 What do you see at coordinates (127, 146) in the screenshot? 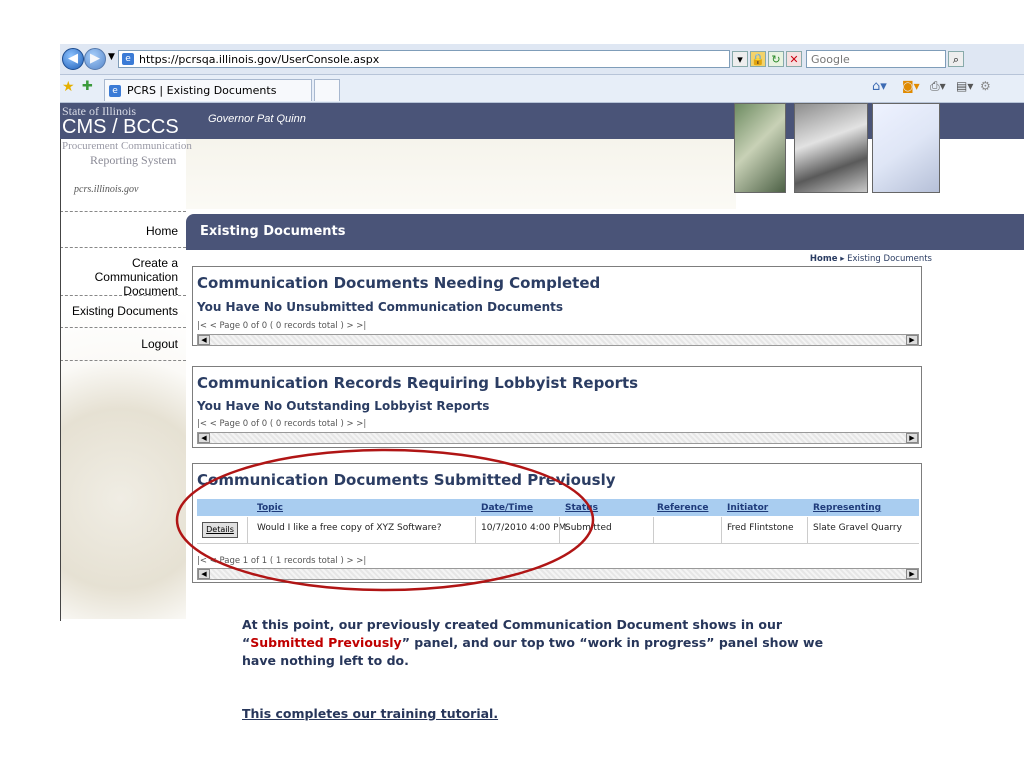
I see `system-name-line1: Procurement Communication` at bounding box center [127, 146].